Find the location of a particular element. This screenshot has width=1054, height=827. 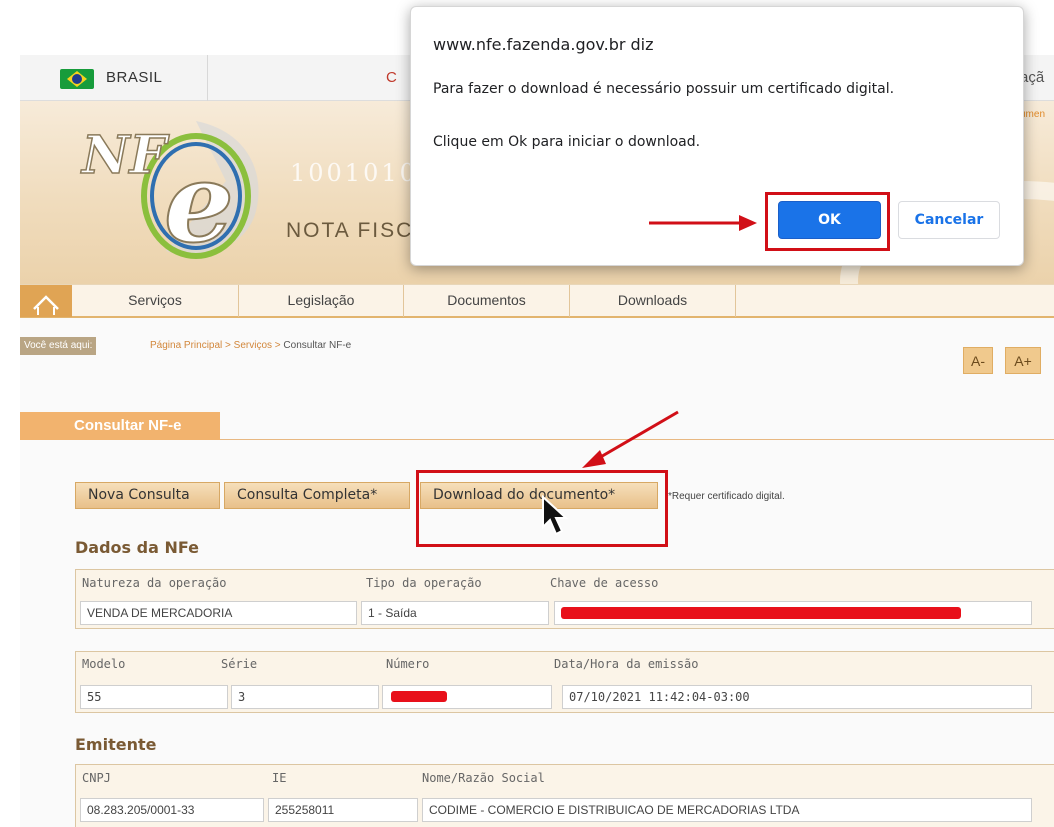

mouse-cursor-icon is located at coordinates (555, 515).